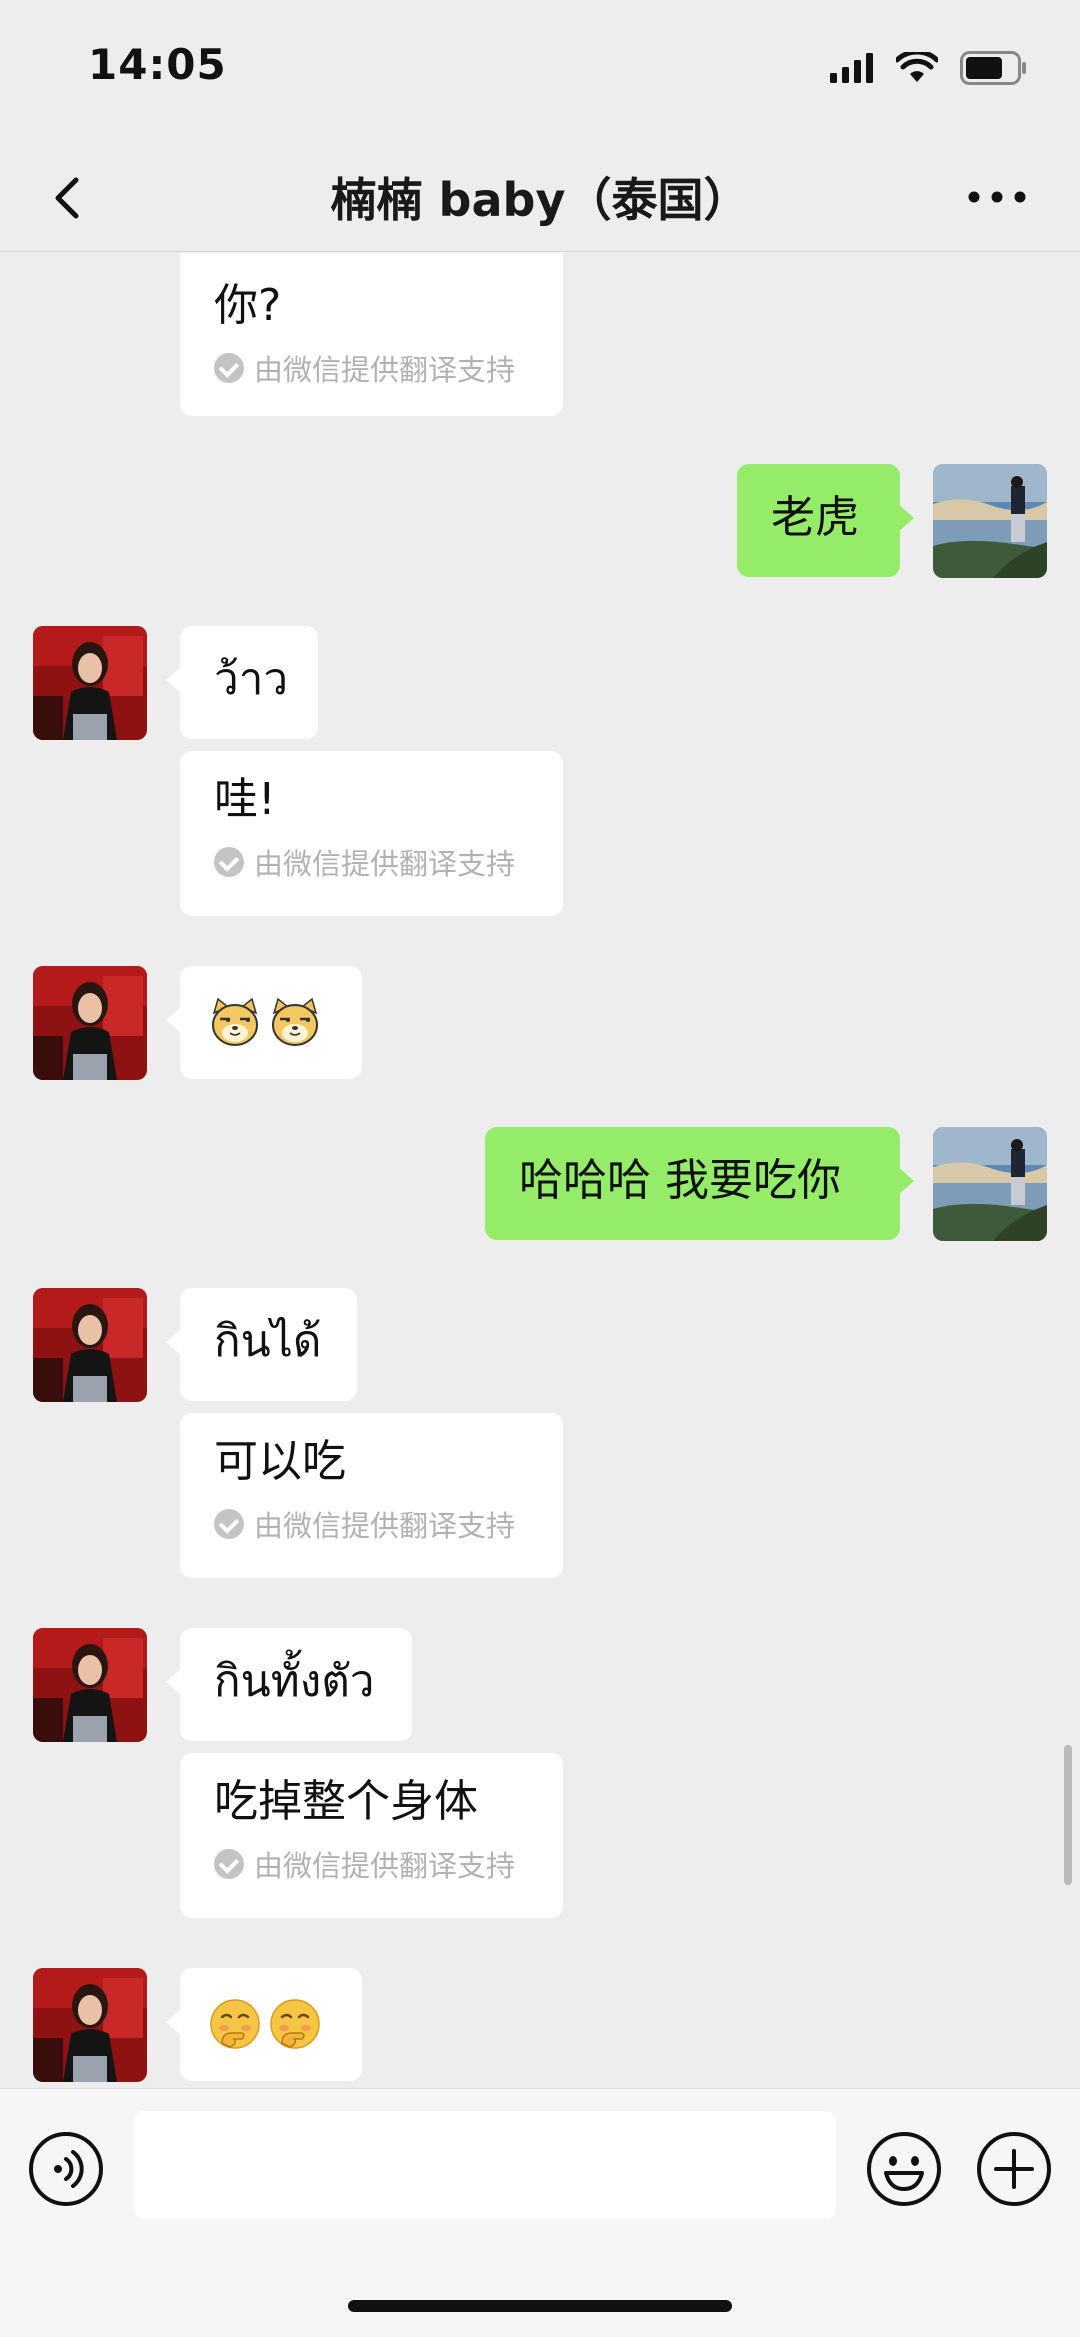 Image resolution: width=1080 pixels, height=2337 pixels. What do you see at coordinates (1014, 2169) in the screenshot?
I see `plus-icon` at bounding box center [1014, 2169].